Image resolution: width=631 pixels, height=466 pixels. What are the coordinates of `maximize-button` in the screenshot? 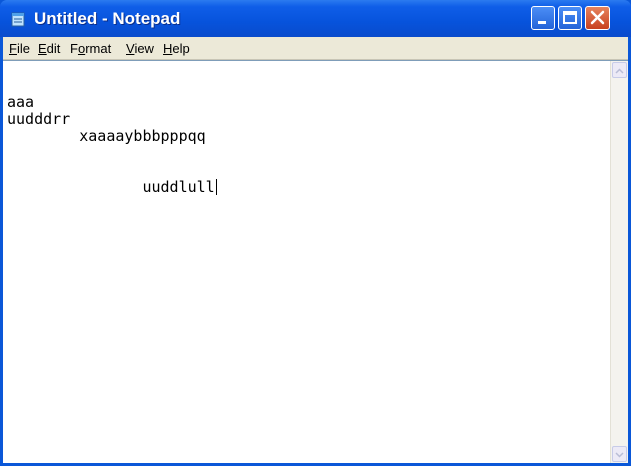 It's located at (570, 18).